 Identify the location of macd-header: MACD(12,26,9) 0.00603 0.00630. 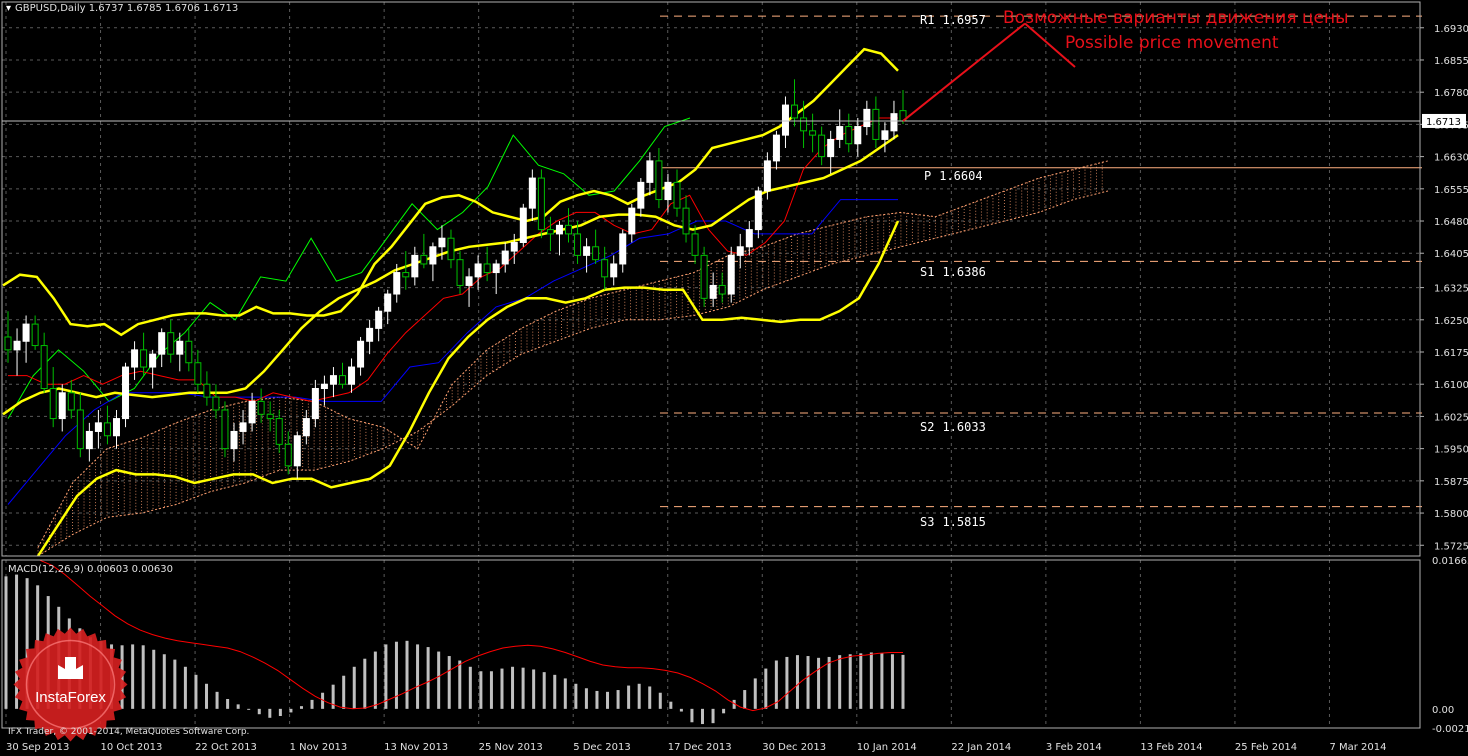
(91, 569).